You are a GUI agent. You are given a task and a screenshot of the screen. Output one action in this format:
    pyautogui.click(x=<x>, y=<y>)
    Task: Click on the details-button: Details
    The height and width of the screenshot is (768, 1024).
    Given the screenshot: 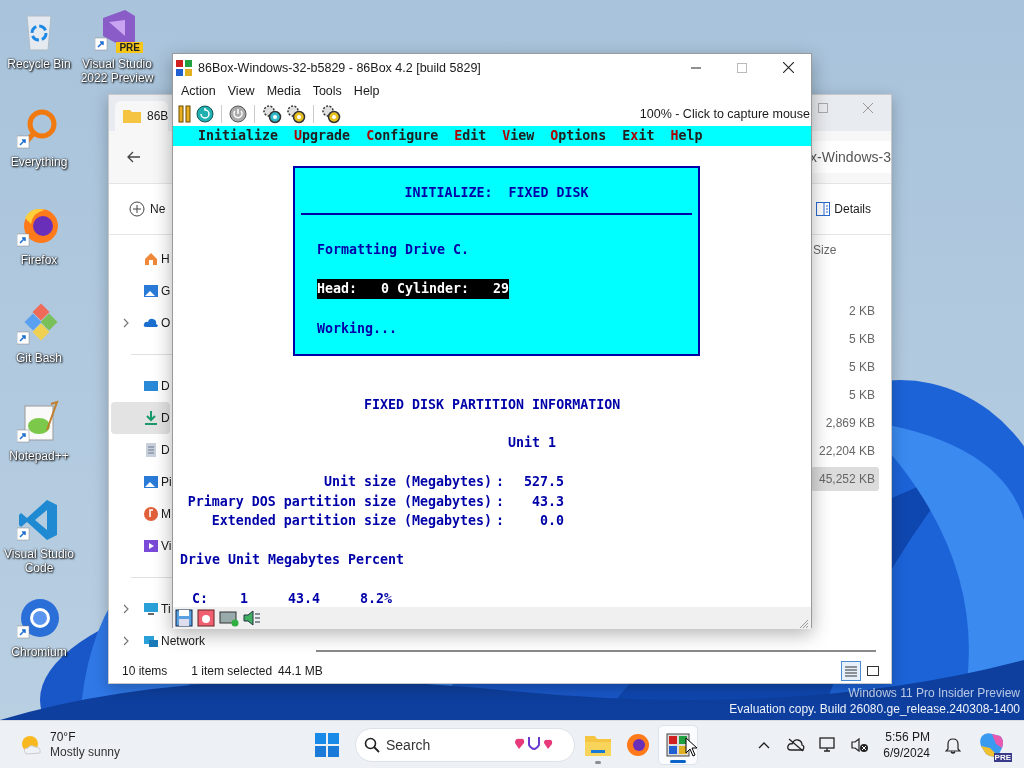 What is the action you would take?
    pyautogui.click(x=843, y=209)
    